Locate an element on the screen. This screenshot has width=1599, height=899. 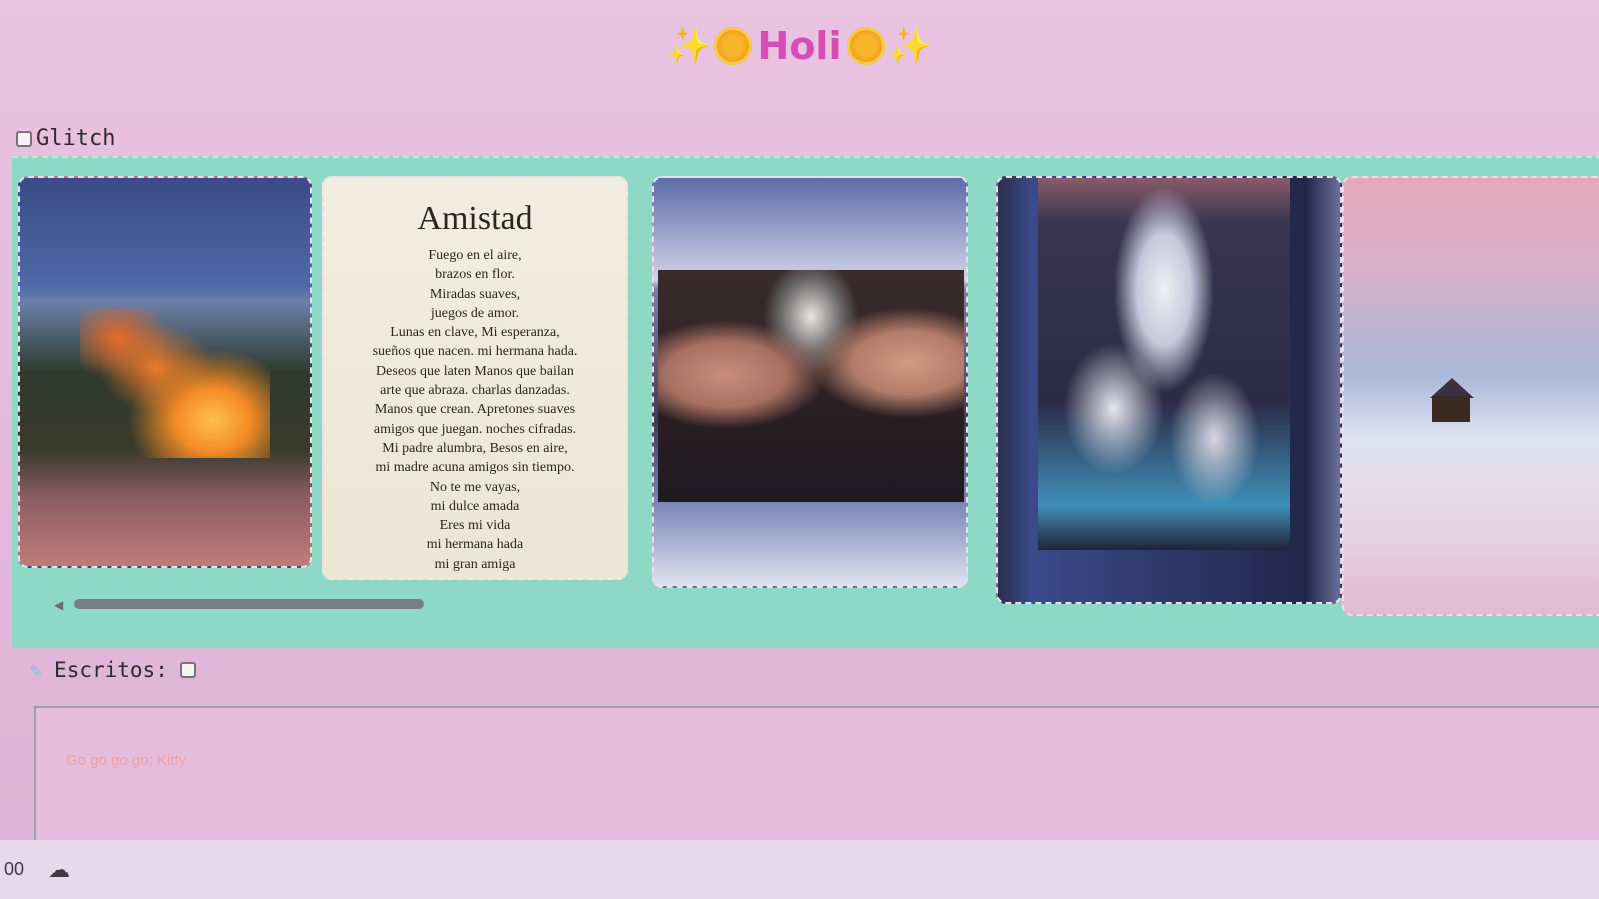
snow-church-photo-card is located at coordinates (1470, 396).